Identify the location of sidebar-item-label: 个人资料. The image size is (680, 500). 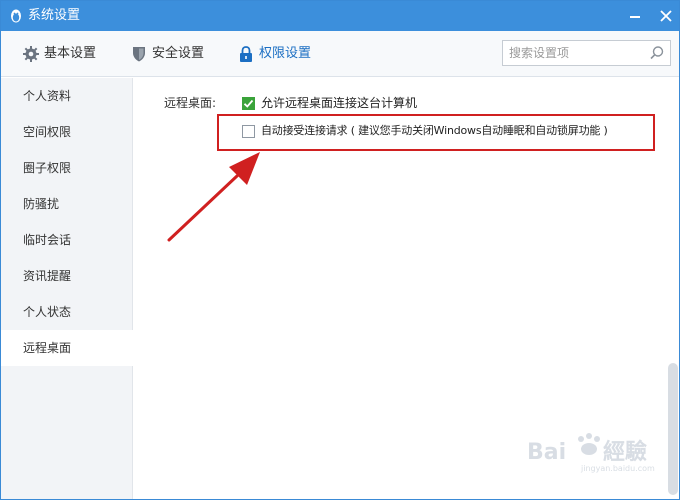
(47, 96).